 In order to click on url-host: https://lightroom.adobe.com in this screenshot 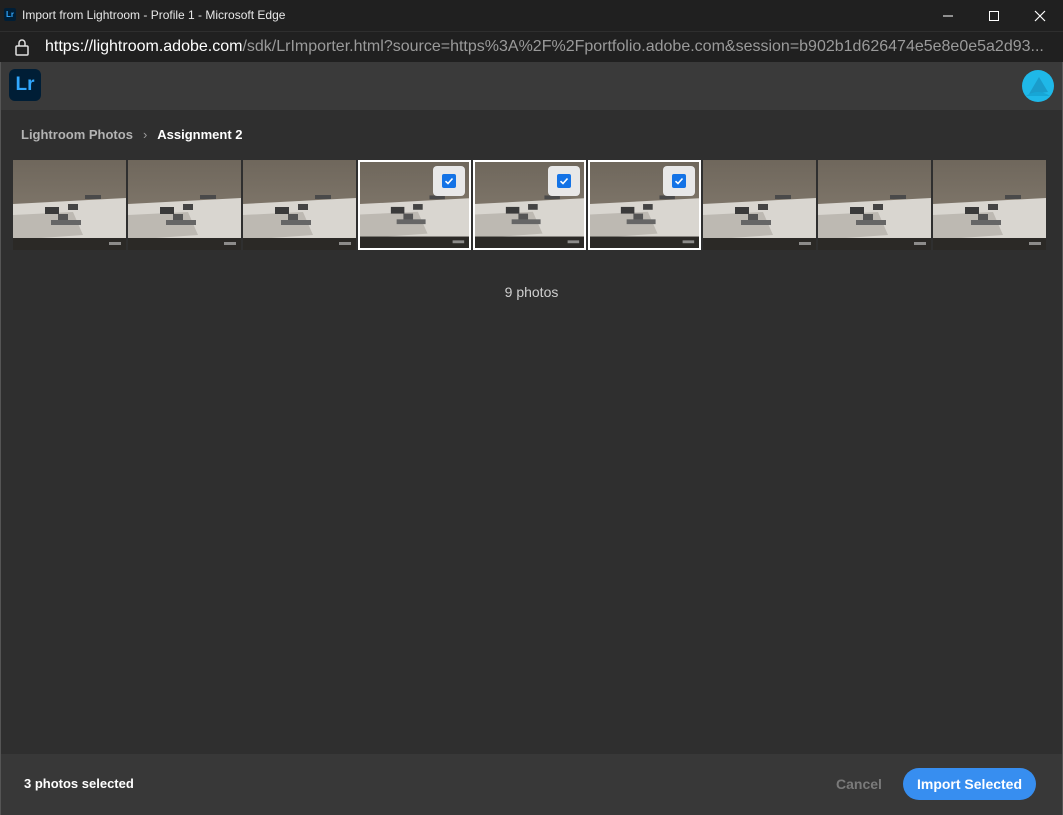, I will do `click(144, 46)`.